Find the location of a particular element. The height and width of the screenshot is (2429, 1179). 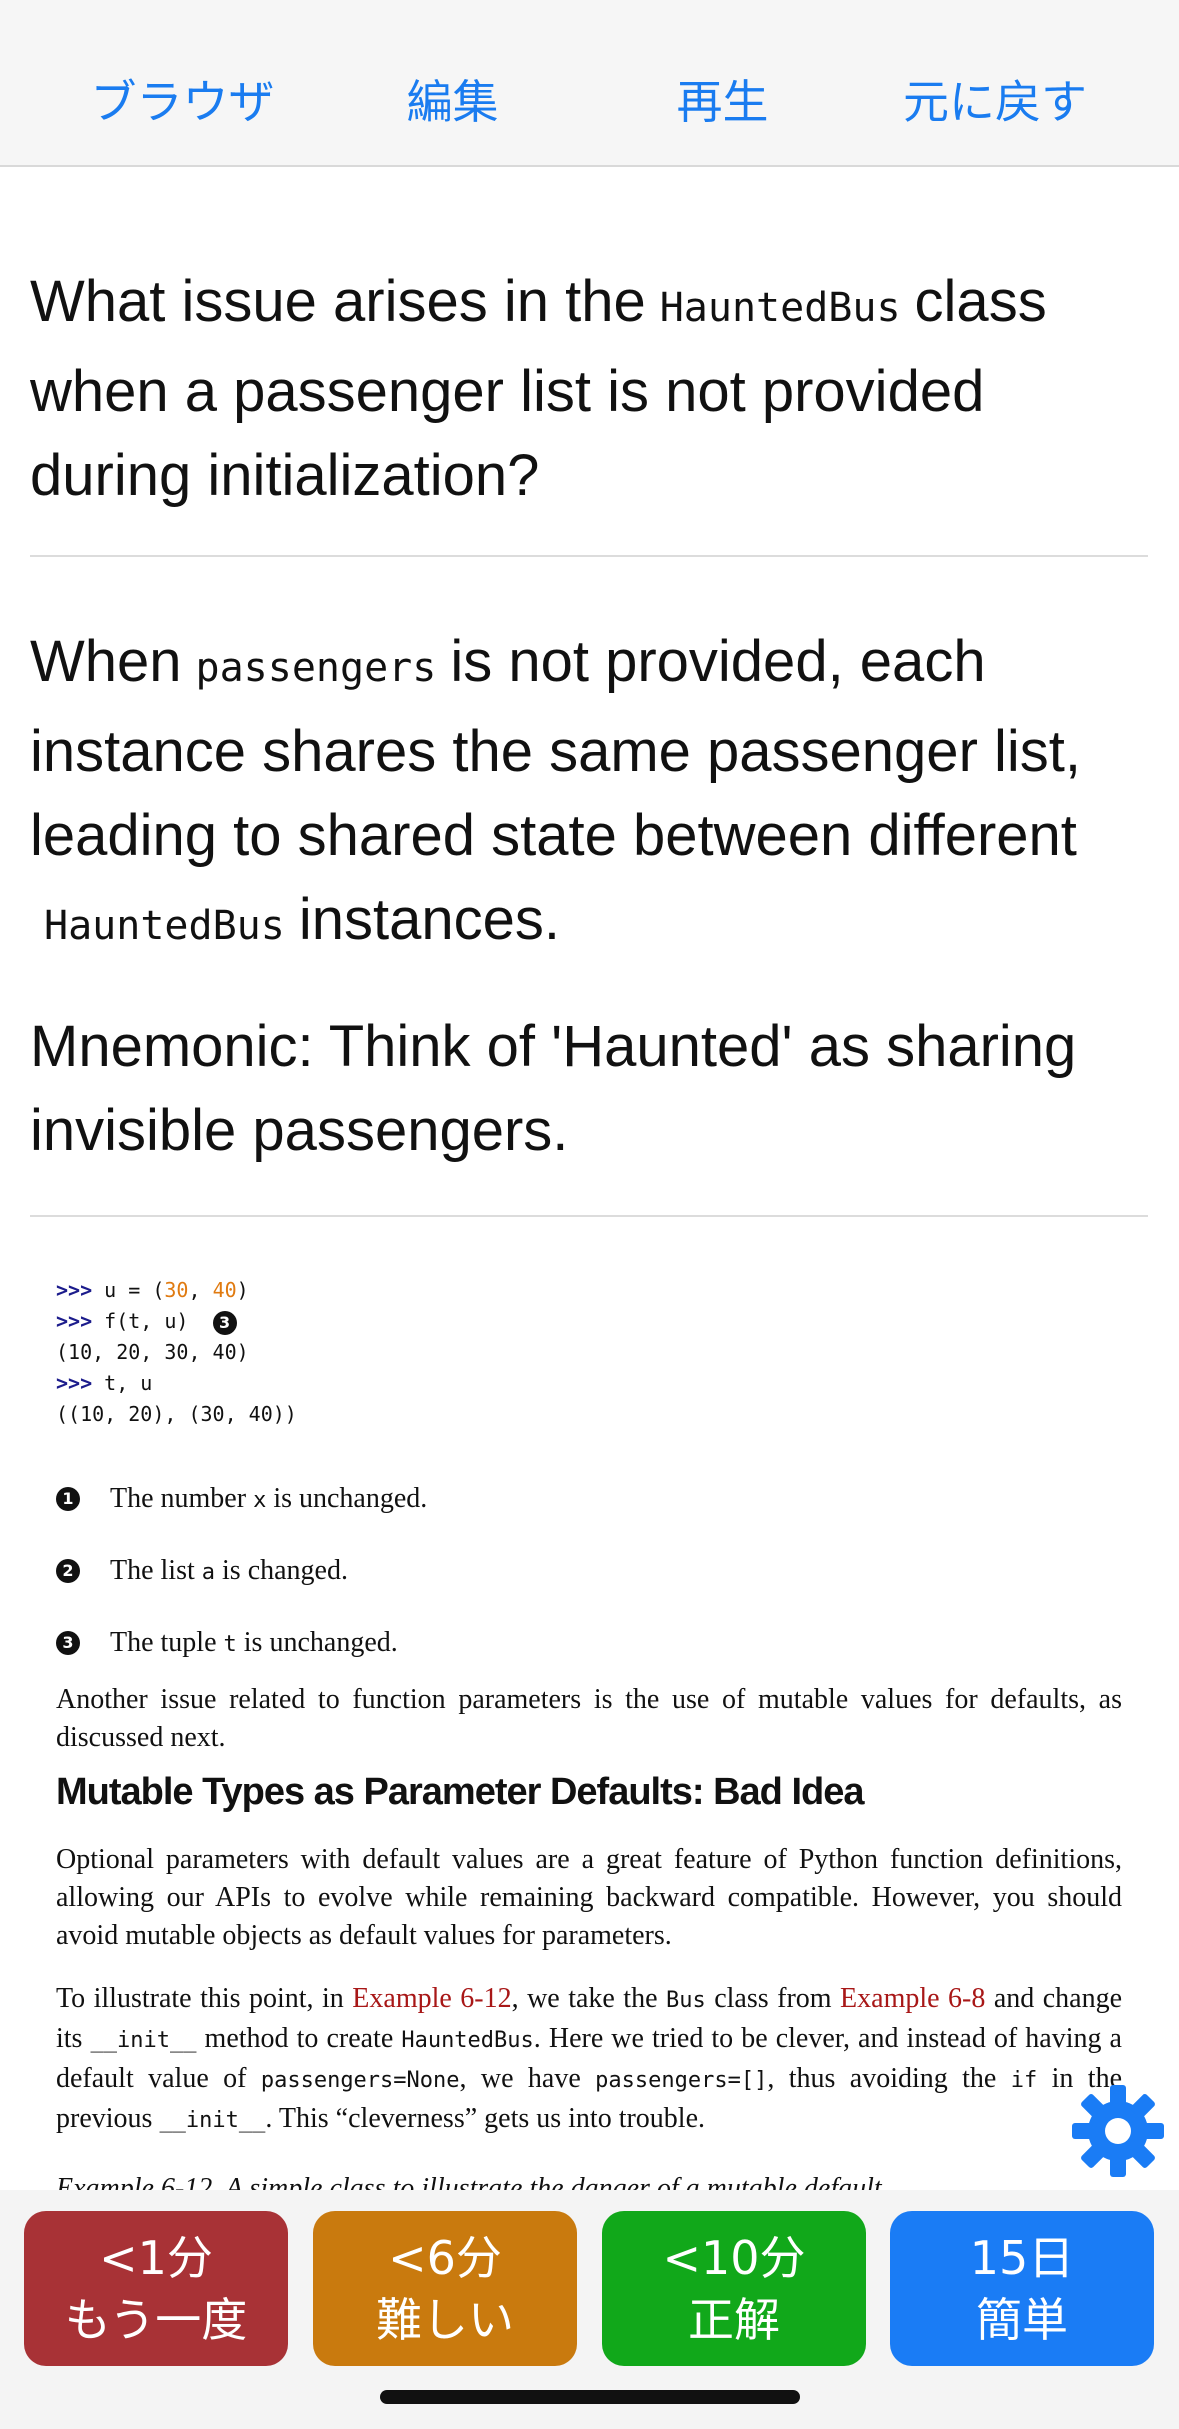

top-toolbar: ブラウザ 編集 再生 元に戻す is located at coordinates (589, 83).